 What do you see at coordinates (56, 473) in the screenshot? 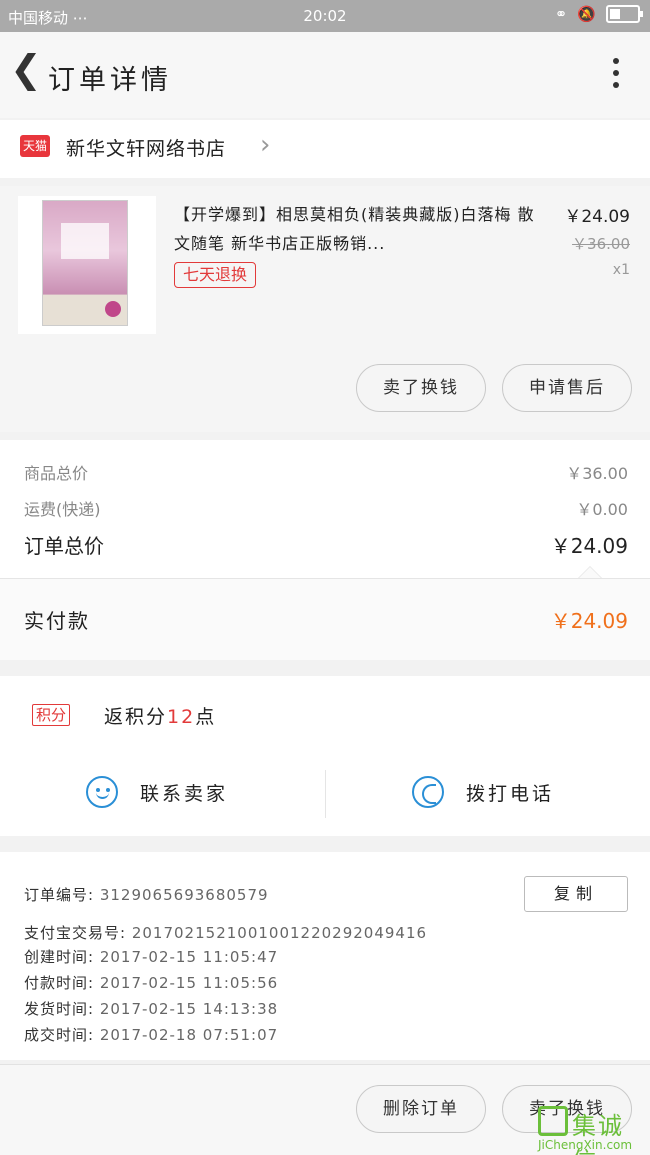
I see `goods-total-label: 商品总价` at bounding box center [56, 473].